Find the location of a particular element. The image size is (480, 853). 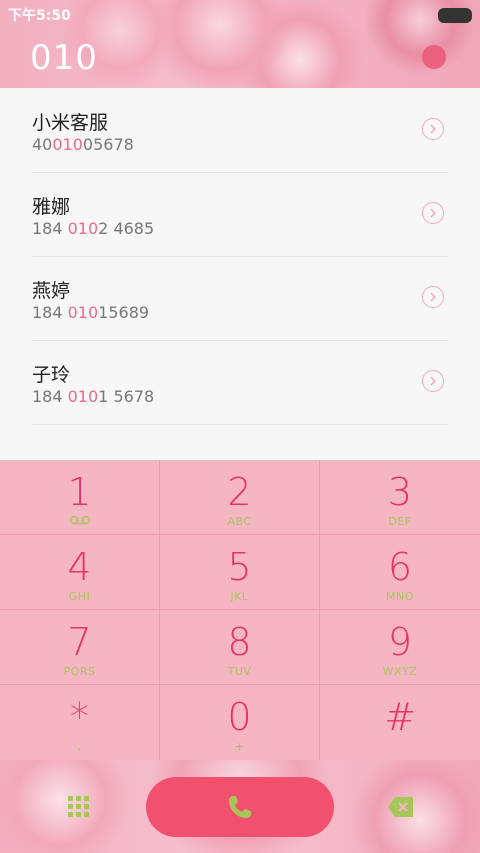

backspace-icon is located at coordinates (401, 807).